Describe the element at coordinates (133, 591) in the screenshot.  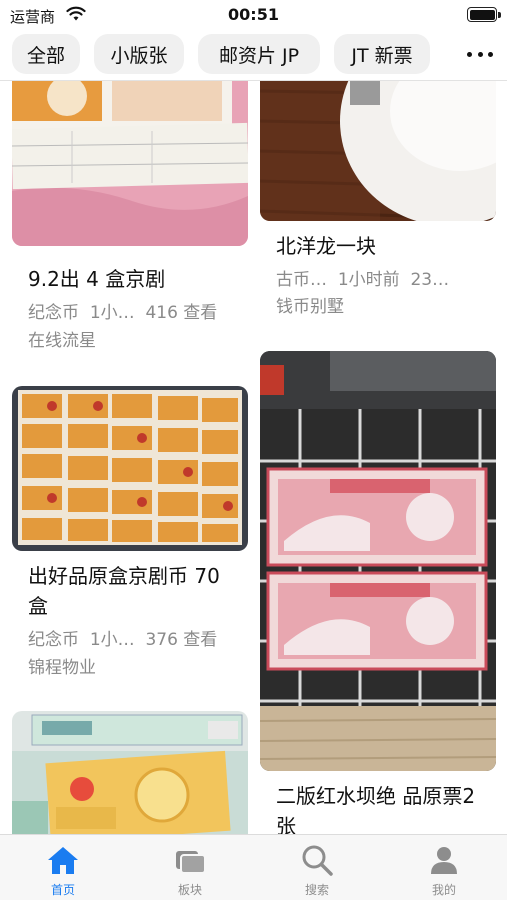
I see `post-title: 出好品原盒京剧币 70盒` at that location.